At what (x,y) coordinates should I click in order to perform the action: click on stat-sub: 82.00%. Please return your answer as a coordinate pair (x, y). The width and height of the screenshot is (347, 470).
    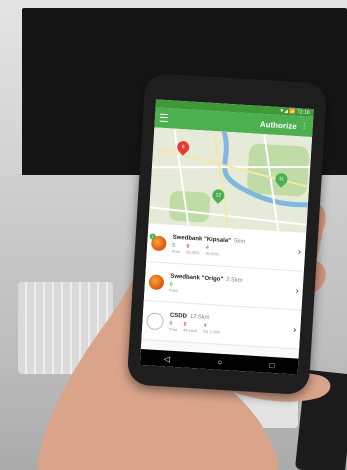
    Looking at the image, I should click on (212, 253).